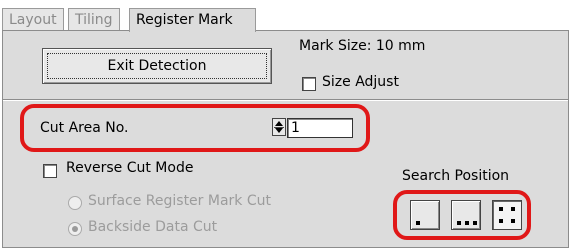 The width and height of the screenshot is (571, 248). I want to click on tab-layout-label: Layout, so click(33, 20).